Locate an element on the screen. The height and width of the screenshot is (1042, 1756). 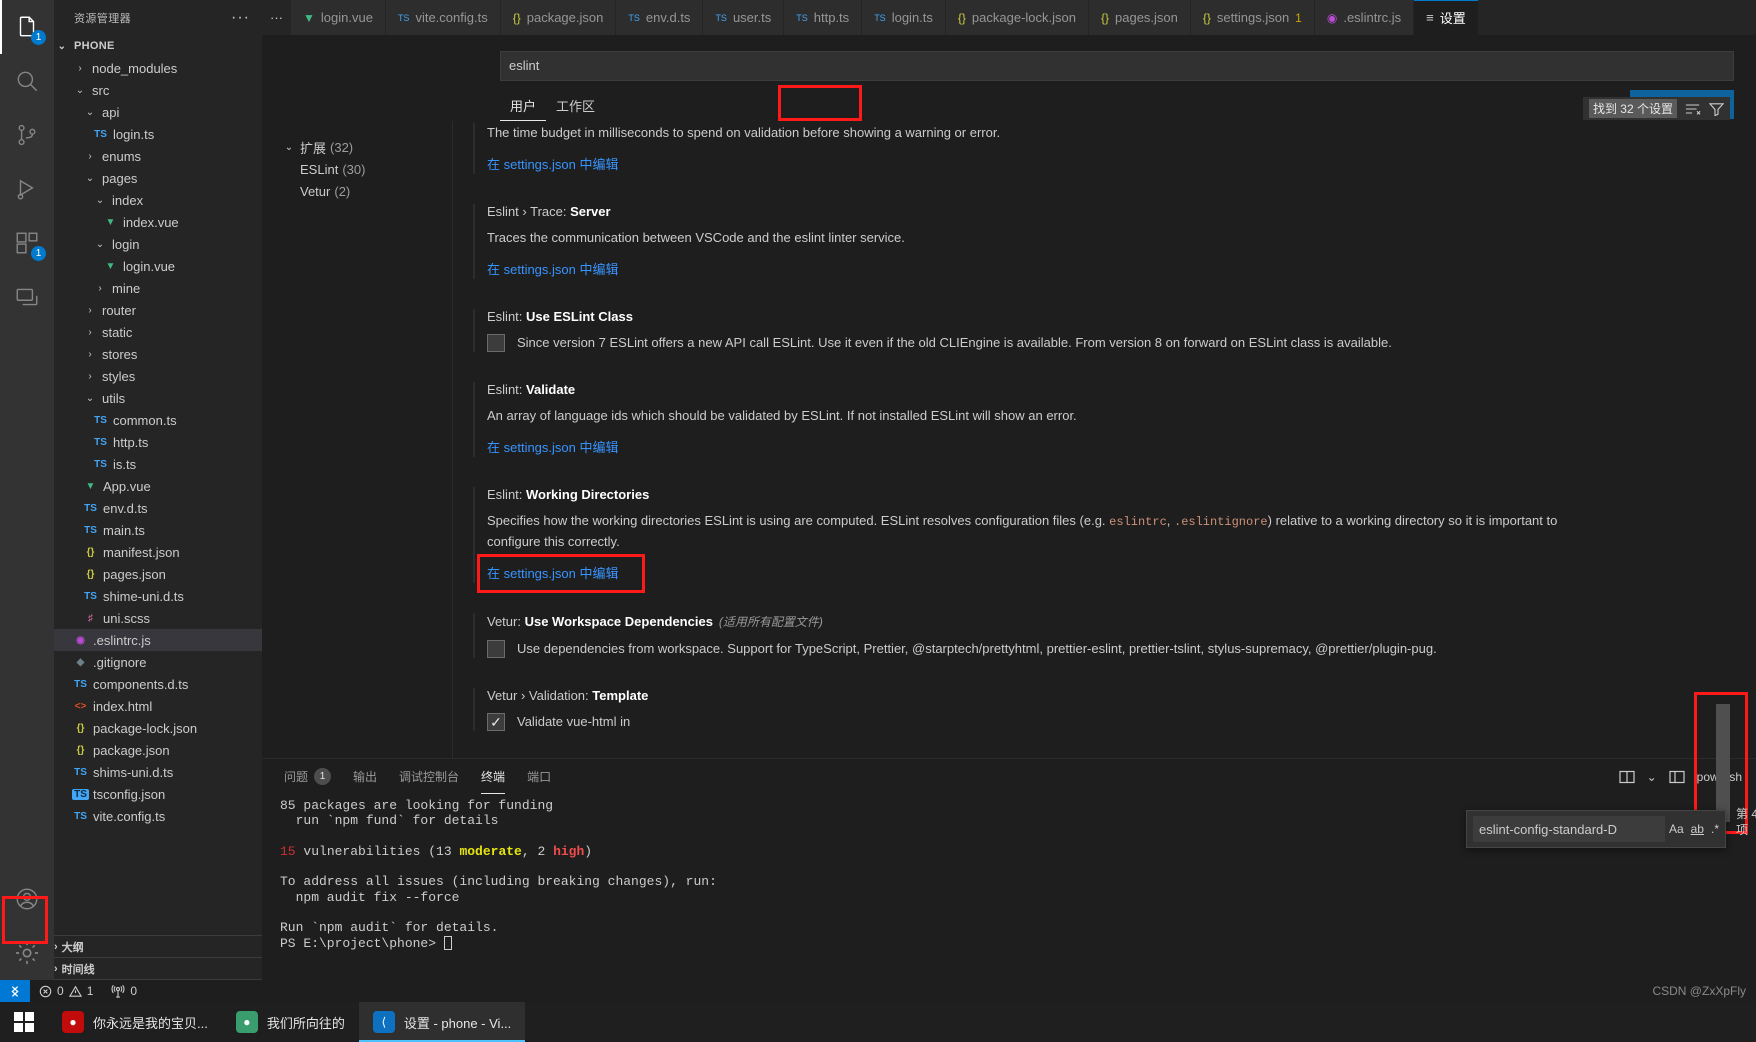
tree-item-shims-uni-d-ts: TS shims-uni.d.ts is located at coordinates (158, 772).